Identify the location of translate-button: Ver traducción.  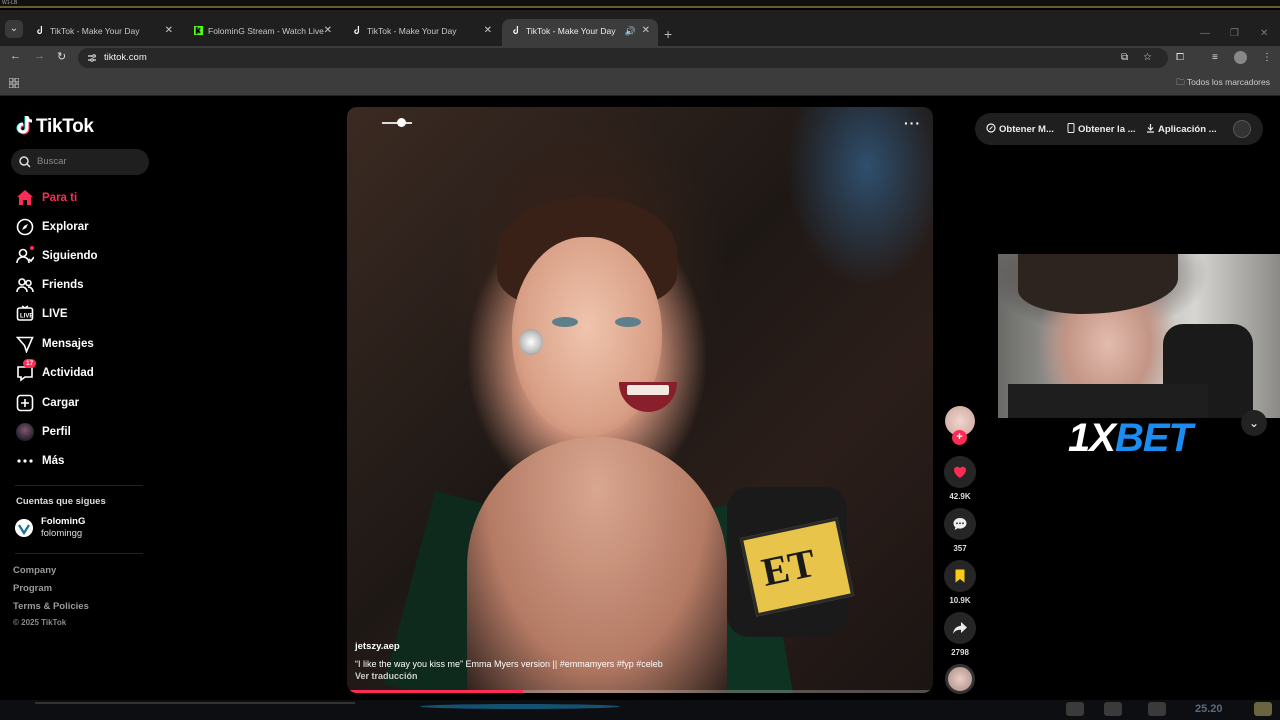
(386, 676).